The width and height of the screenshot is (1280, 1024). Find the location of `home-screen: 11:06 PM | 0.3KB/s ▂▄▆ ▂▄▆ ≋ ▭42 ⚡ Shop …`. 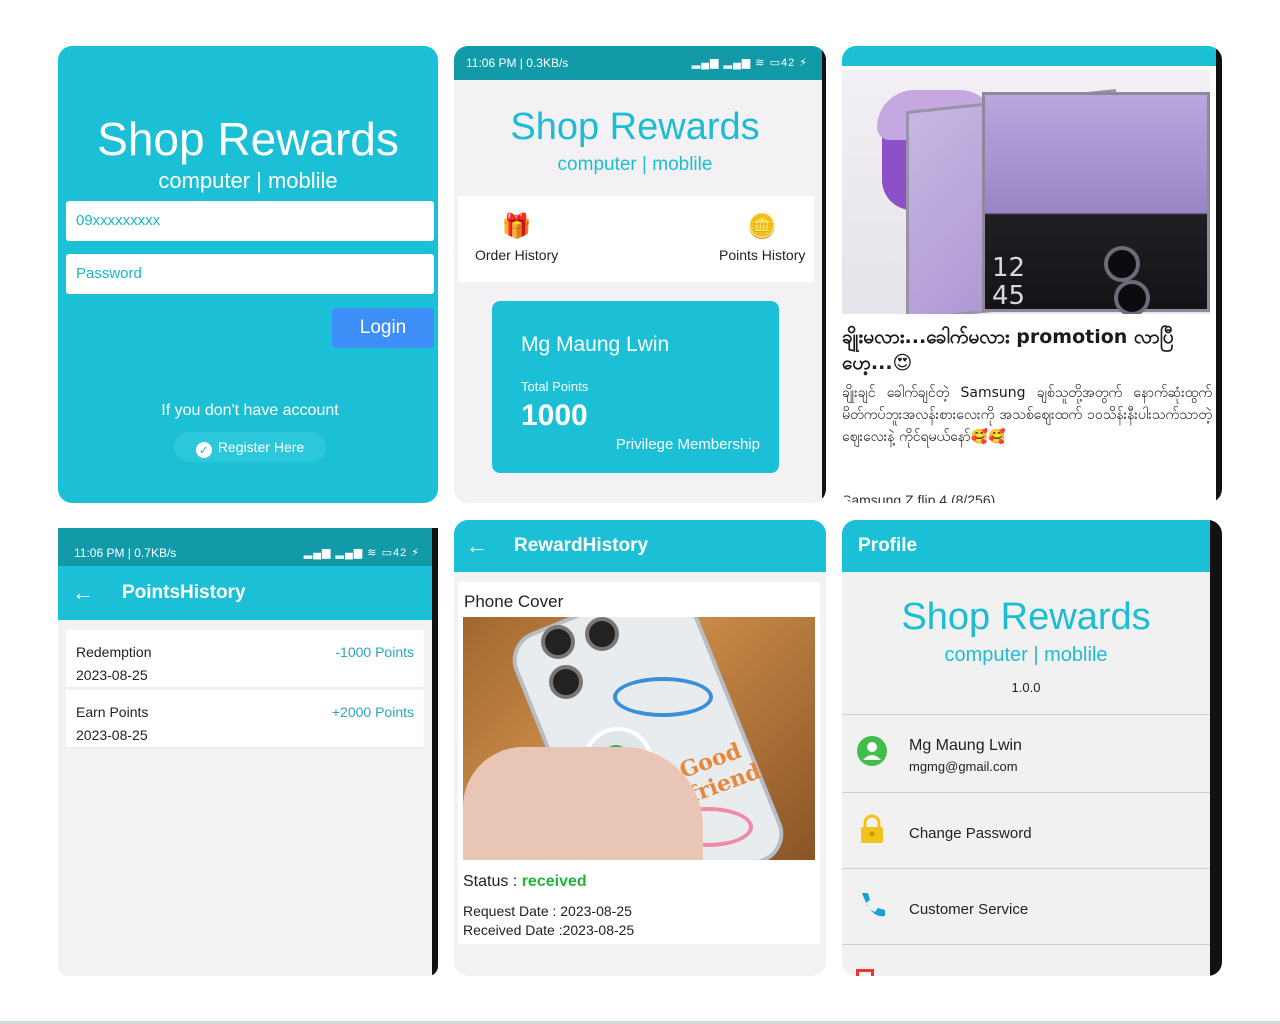

home-screen: 11:06 PM | 0.3KB/s ▂▄▆ ▂▄▆ ≋ ▭42 ⚡ Shop … is located at coordinates (640, 274).